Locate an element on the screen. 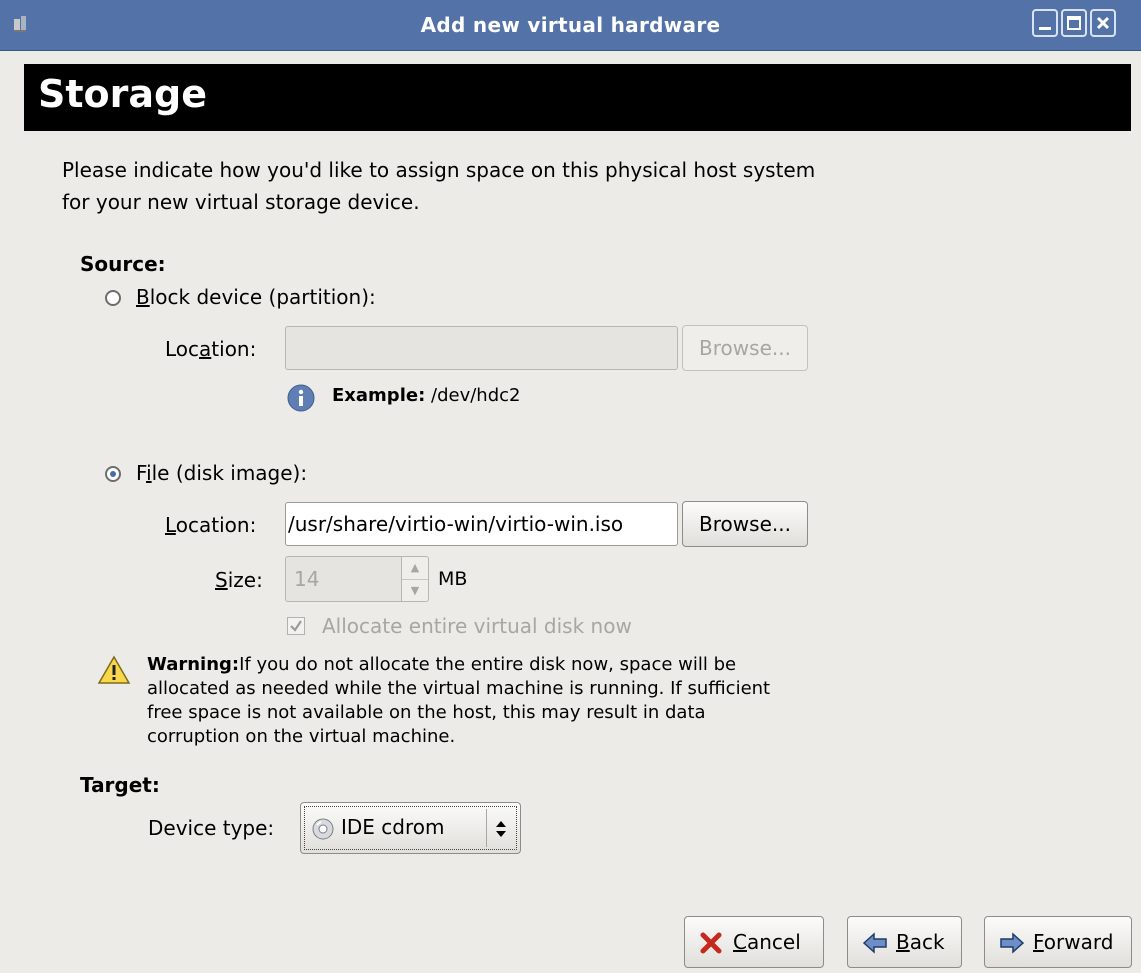 The image size is (1141, 973). target-heading: Target: is located at coordinates (120, 785).